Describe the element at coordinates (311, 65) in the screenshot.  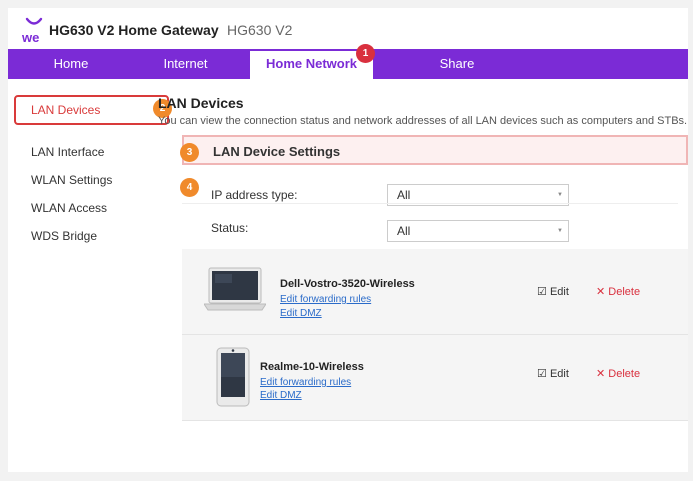
I see `tab-home-network: Home Network` at that location.